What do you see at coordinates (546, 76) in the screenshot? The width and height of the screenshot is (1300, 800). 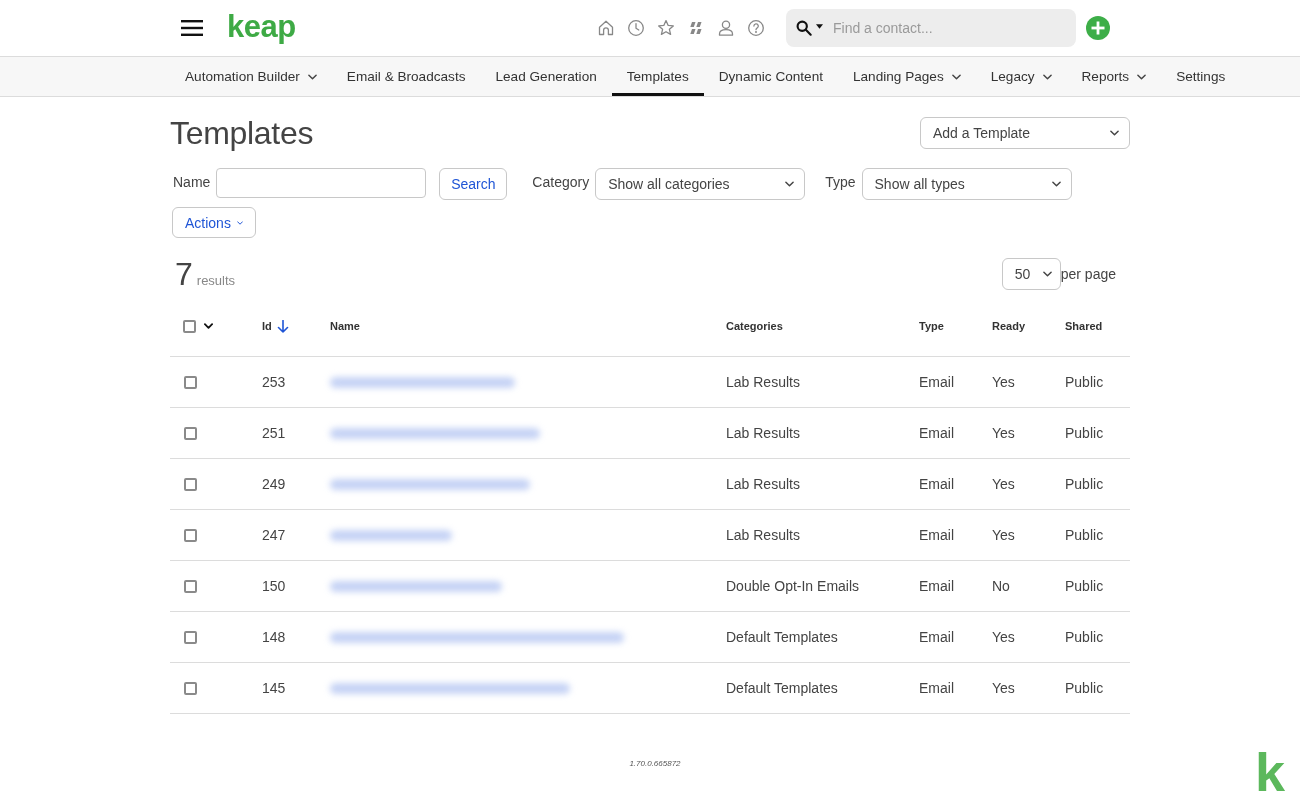 I see `nav-tab: Lead Generation` at bounding box center [546, 76].